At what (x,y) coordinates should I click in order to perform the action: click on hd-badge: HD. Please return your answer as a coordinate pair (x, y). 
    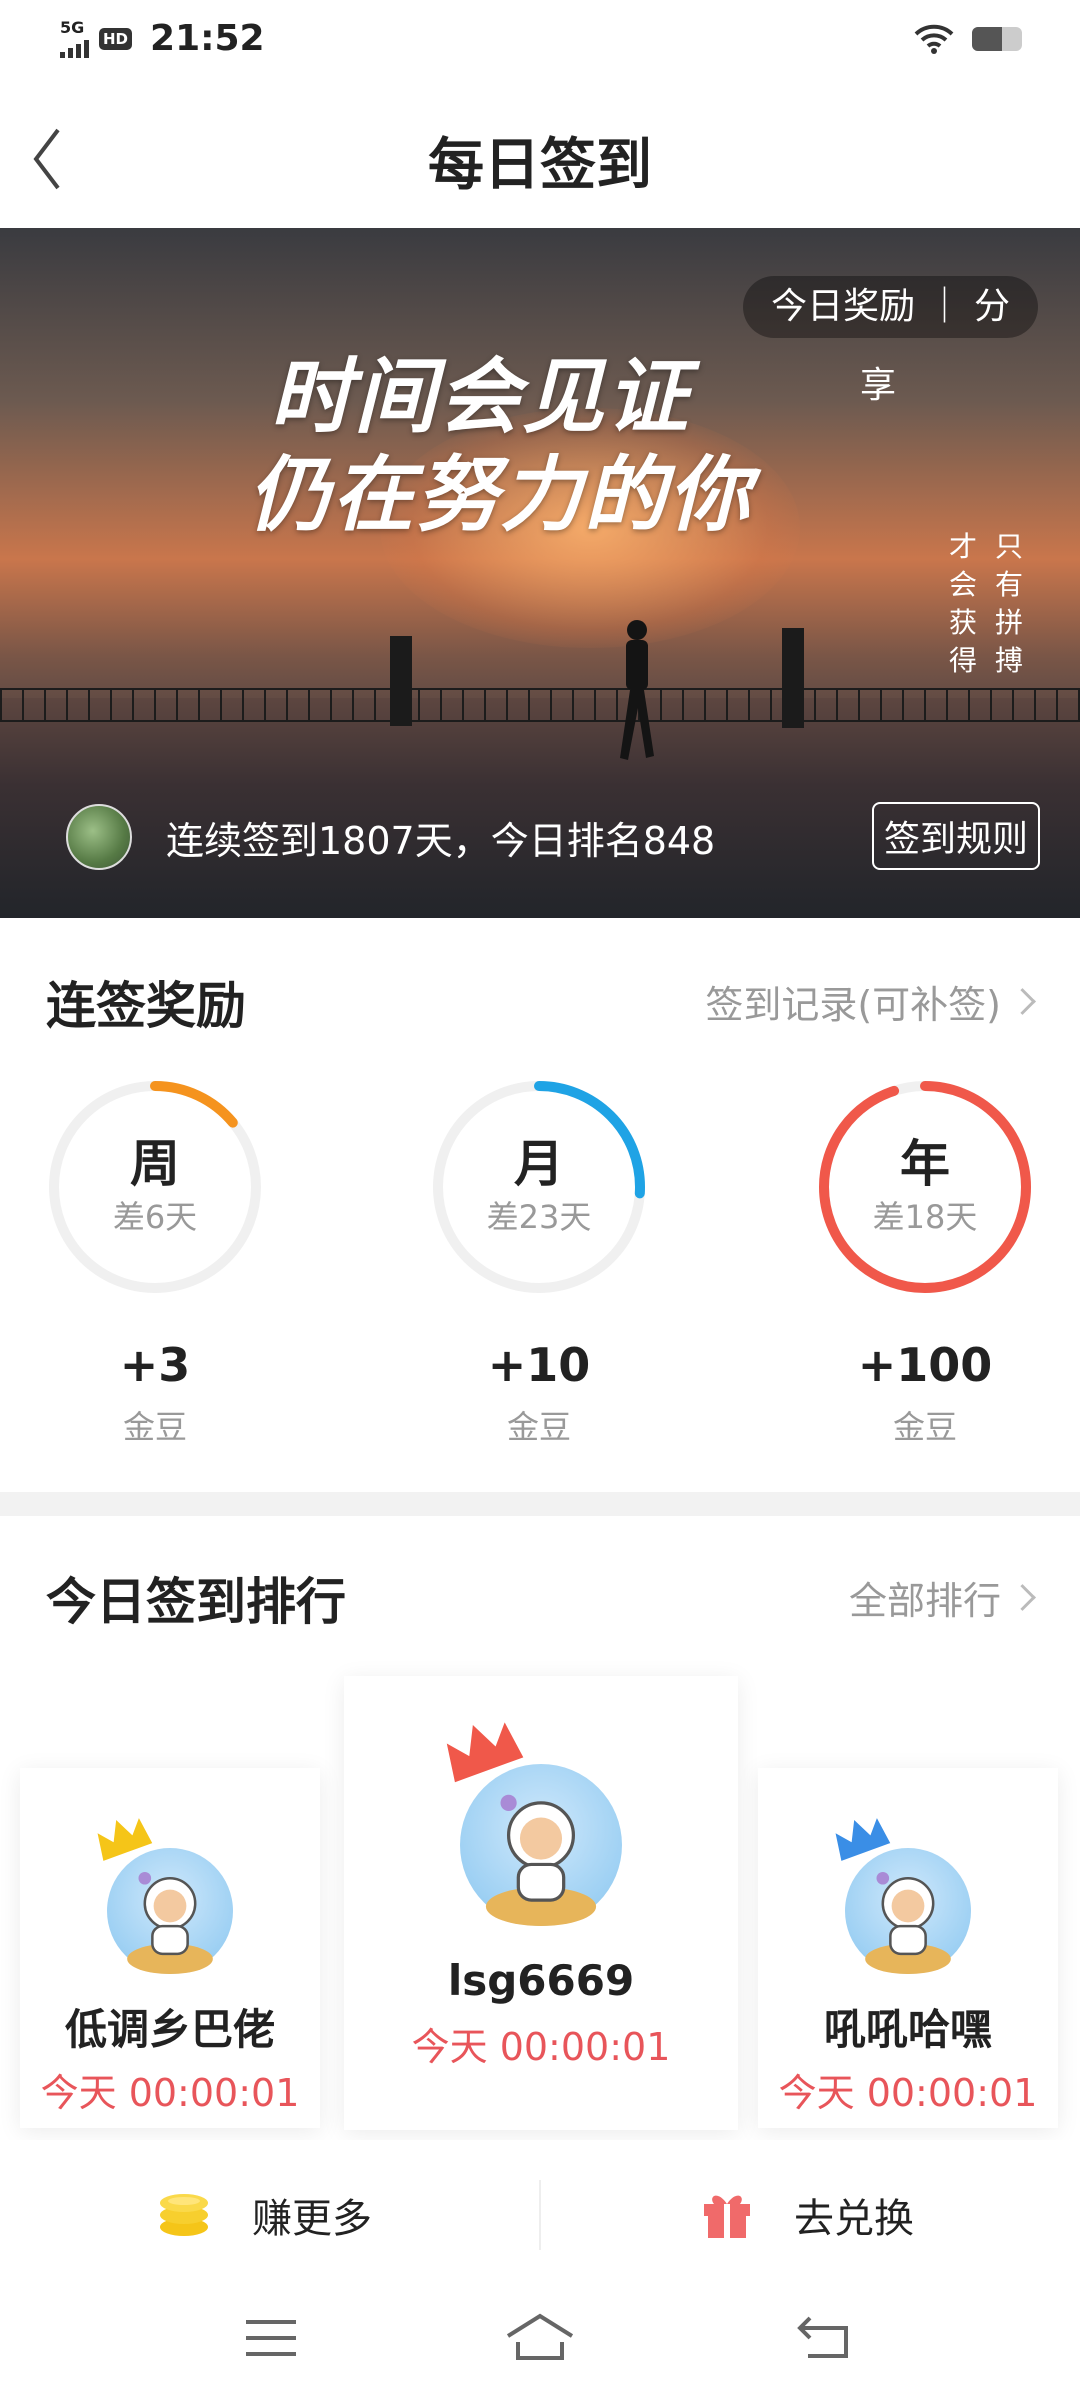
    Looking at the image, I should click on (116, 38).